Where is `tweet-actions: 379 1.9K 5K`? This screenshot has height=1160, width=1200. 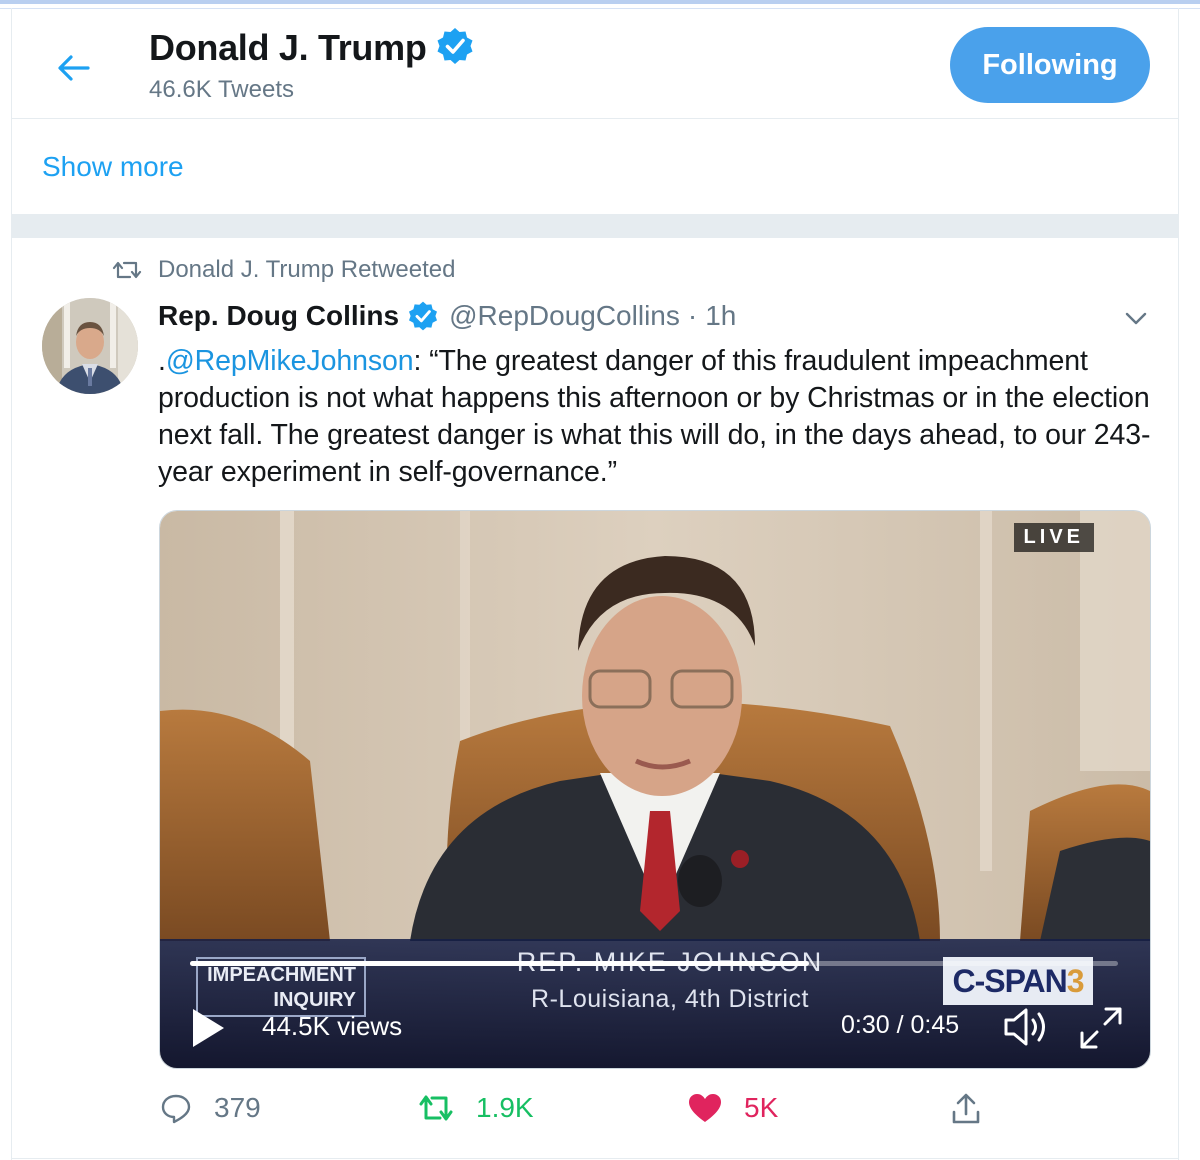 tweet-actions: 379 1.9K 5K is located at coordinates (595, 1117).